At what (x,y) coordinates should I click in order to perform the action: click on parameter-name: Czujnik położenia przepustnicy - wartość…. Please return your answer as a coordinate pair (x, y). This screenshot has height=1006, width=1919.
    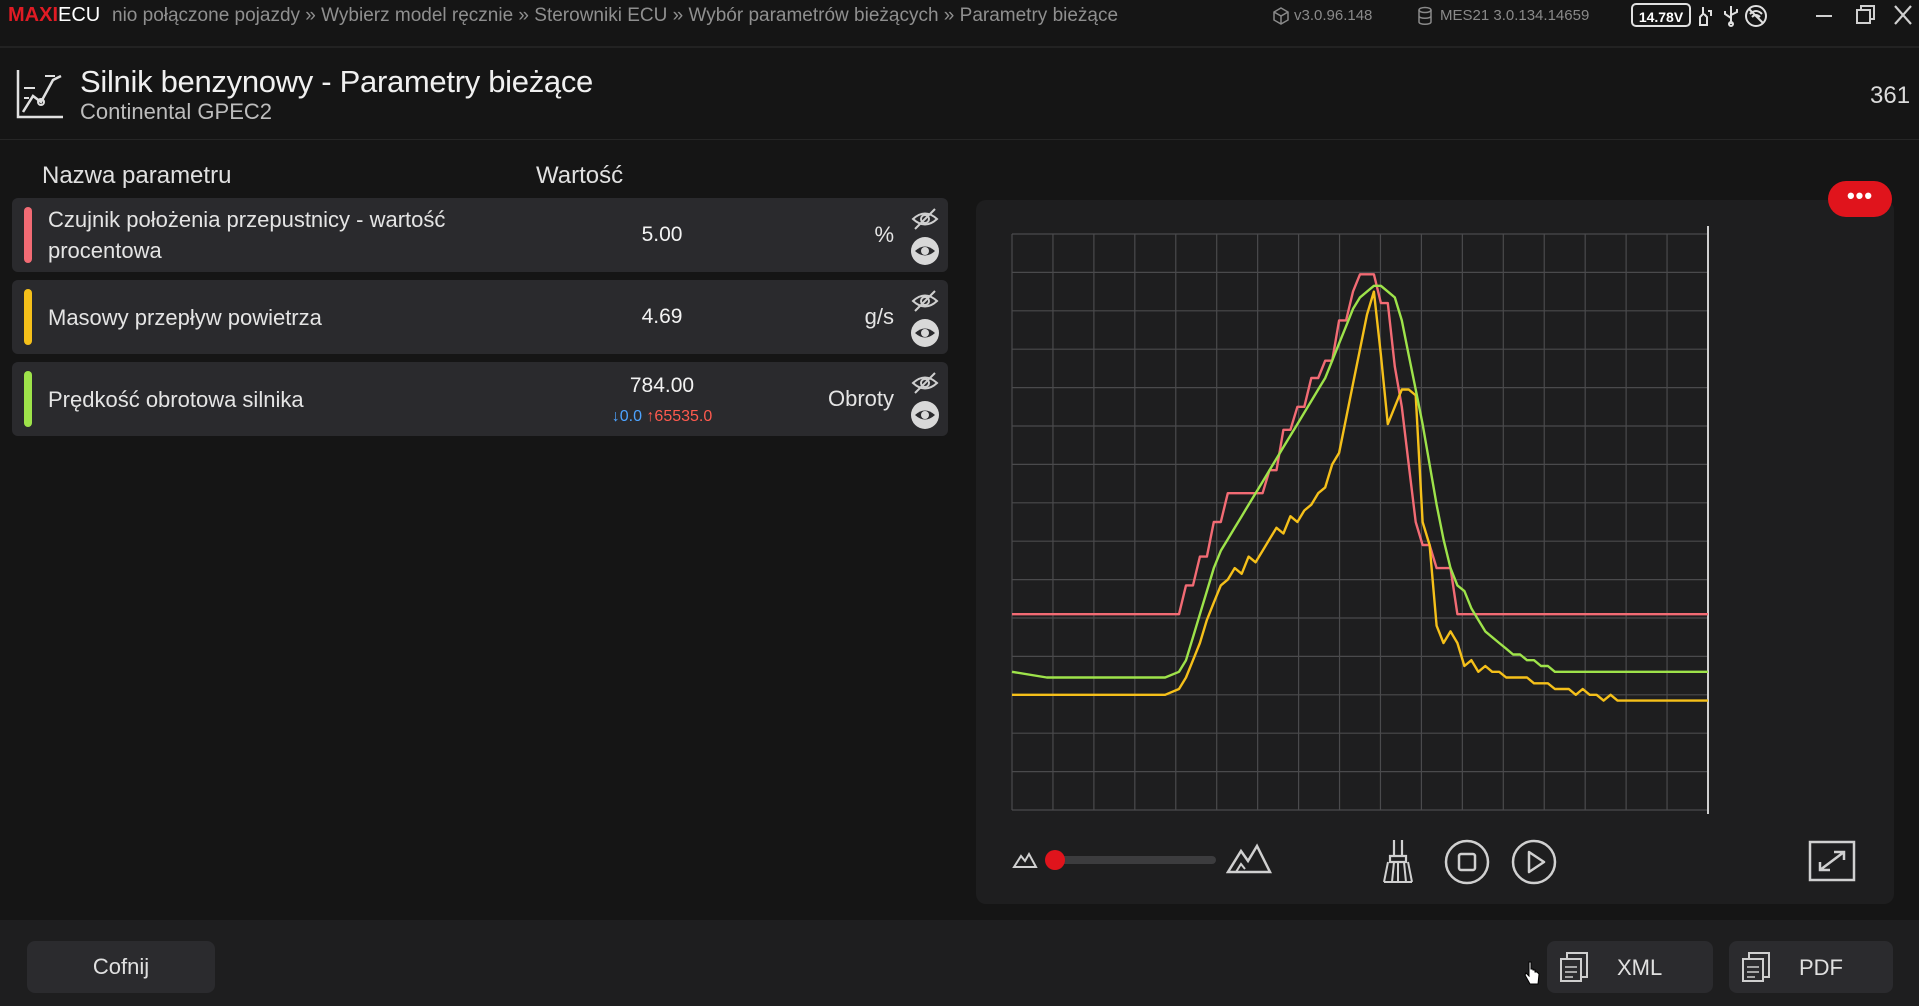
    Looking at the image, I should click on (246, 235).